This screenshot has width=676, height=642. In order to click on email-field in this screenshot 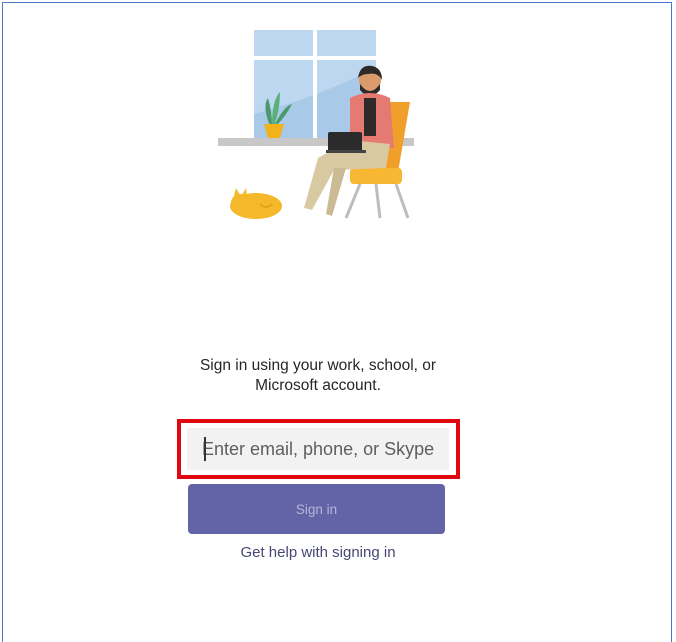, I will do `click(318, 449)`.